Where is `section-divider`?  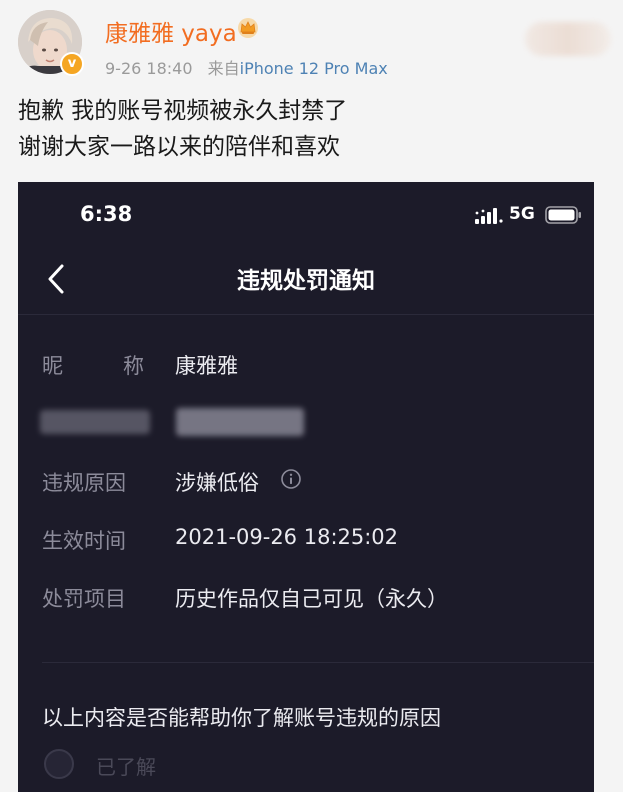 section-divider is located at coordinates (318, 662).